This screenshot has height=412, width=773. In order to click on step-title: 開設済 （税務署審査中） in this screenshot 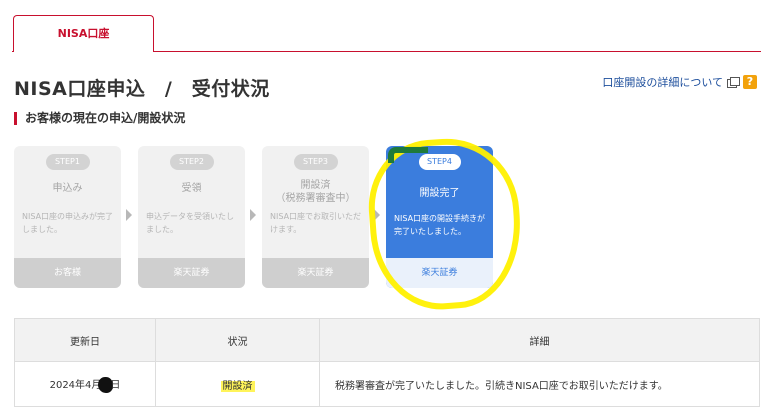, I will do `click(315, 192)`.